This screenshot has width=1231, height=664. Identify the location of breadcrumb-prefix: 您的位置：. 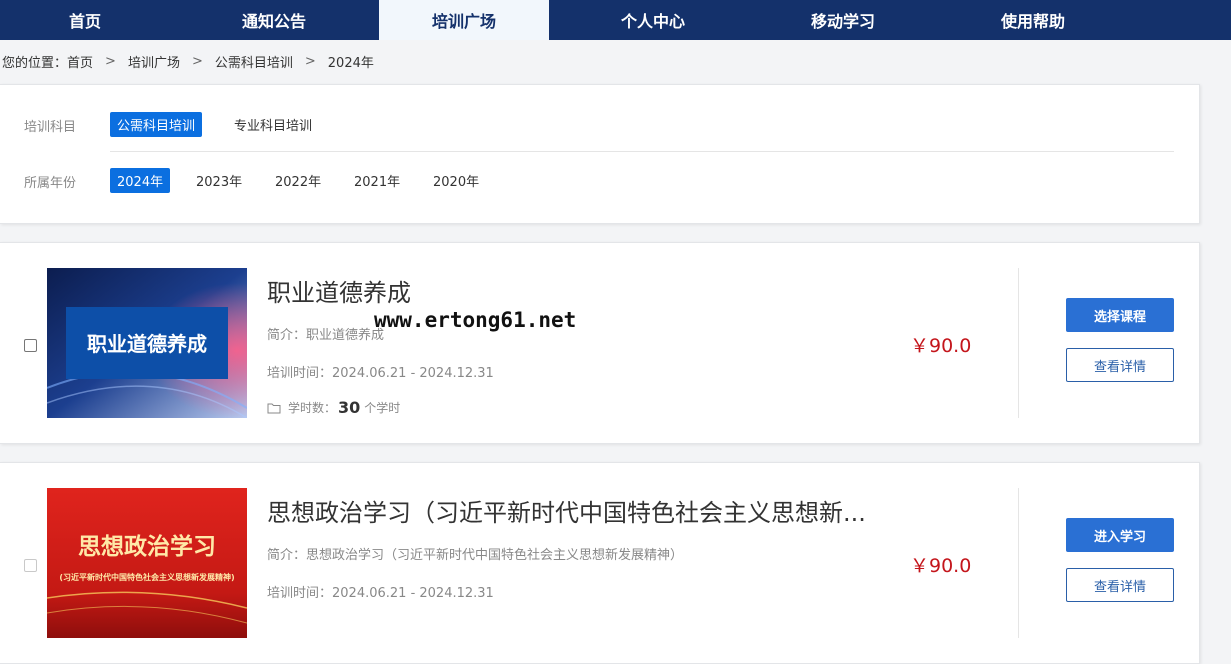
(35, 63).